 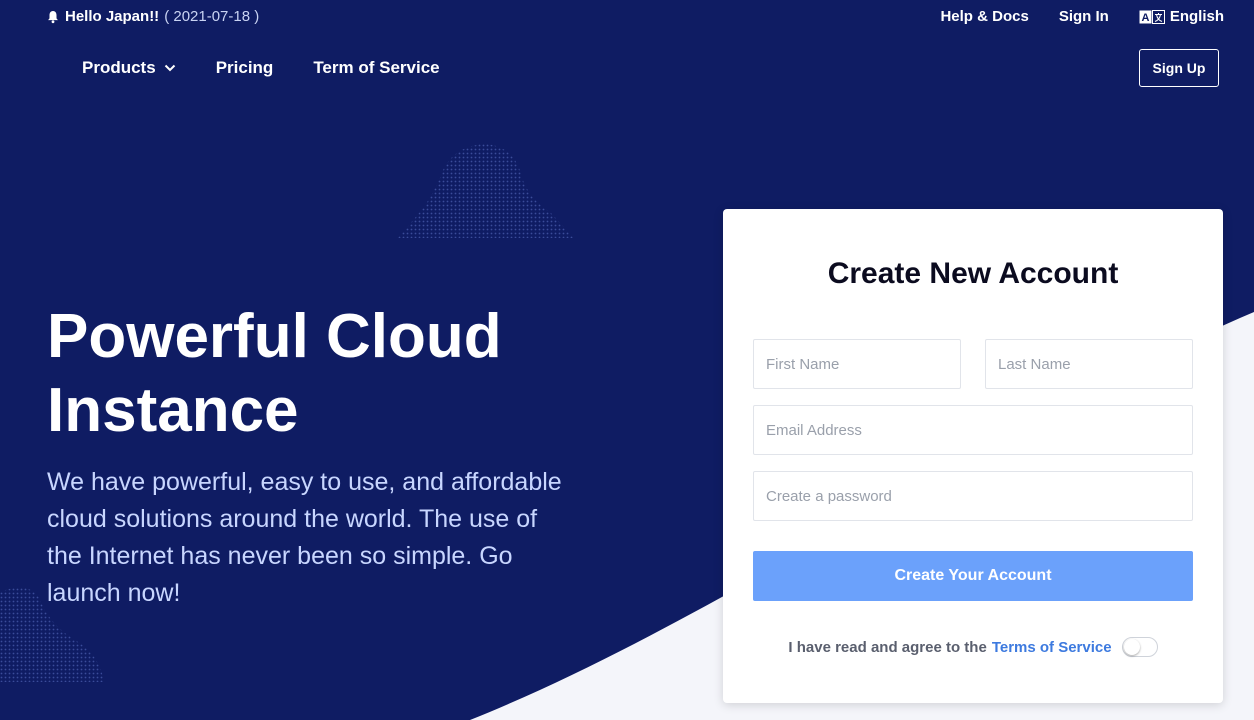 What do you see at coordinates (274, 373) in the screenshot?
I see `hero-title: Powerful Cloud Instance` at bounding box center [274, 373].